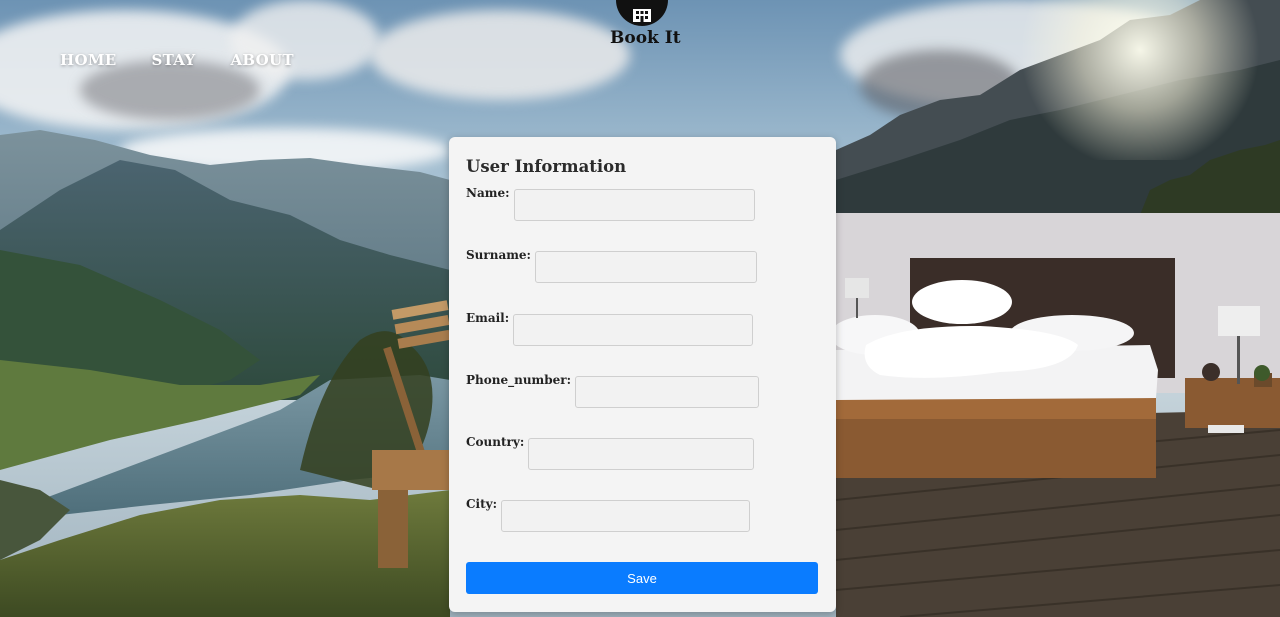  What do you see at coordinates (261, 60) in the screenshot?
I see `nav-about-link: ABOUT` at bounding box center [261, 60].